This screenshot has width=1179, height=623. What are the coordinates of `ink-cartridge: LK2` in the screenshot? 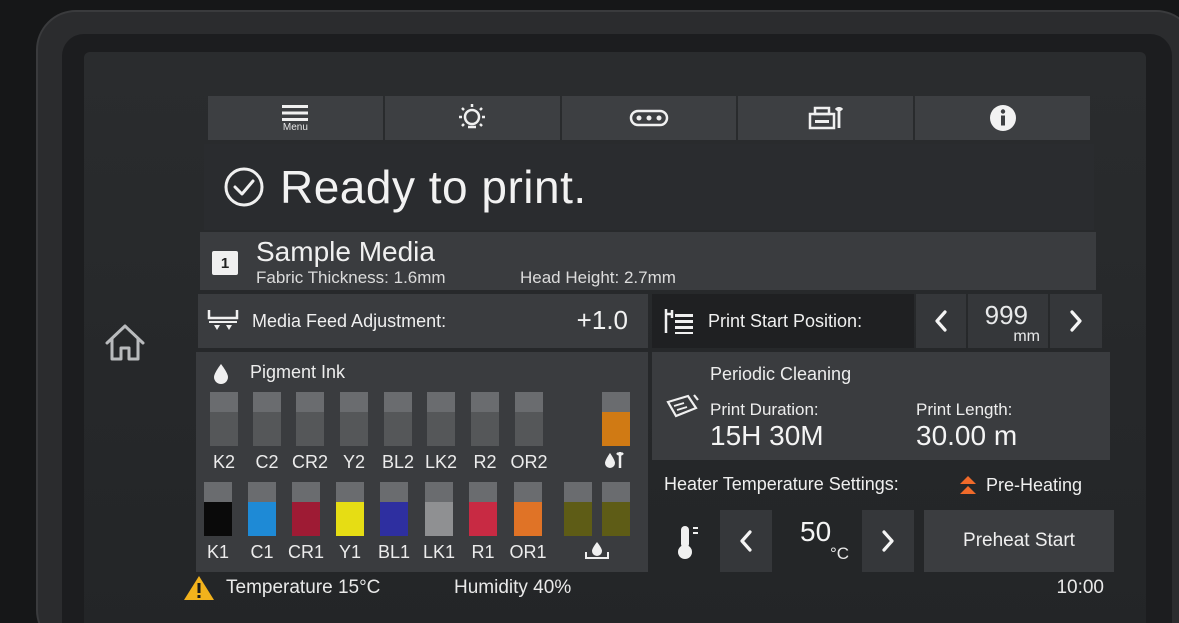 It's located at (441, 432).